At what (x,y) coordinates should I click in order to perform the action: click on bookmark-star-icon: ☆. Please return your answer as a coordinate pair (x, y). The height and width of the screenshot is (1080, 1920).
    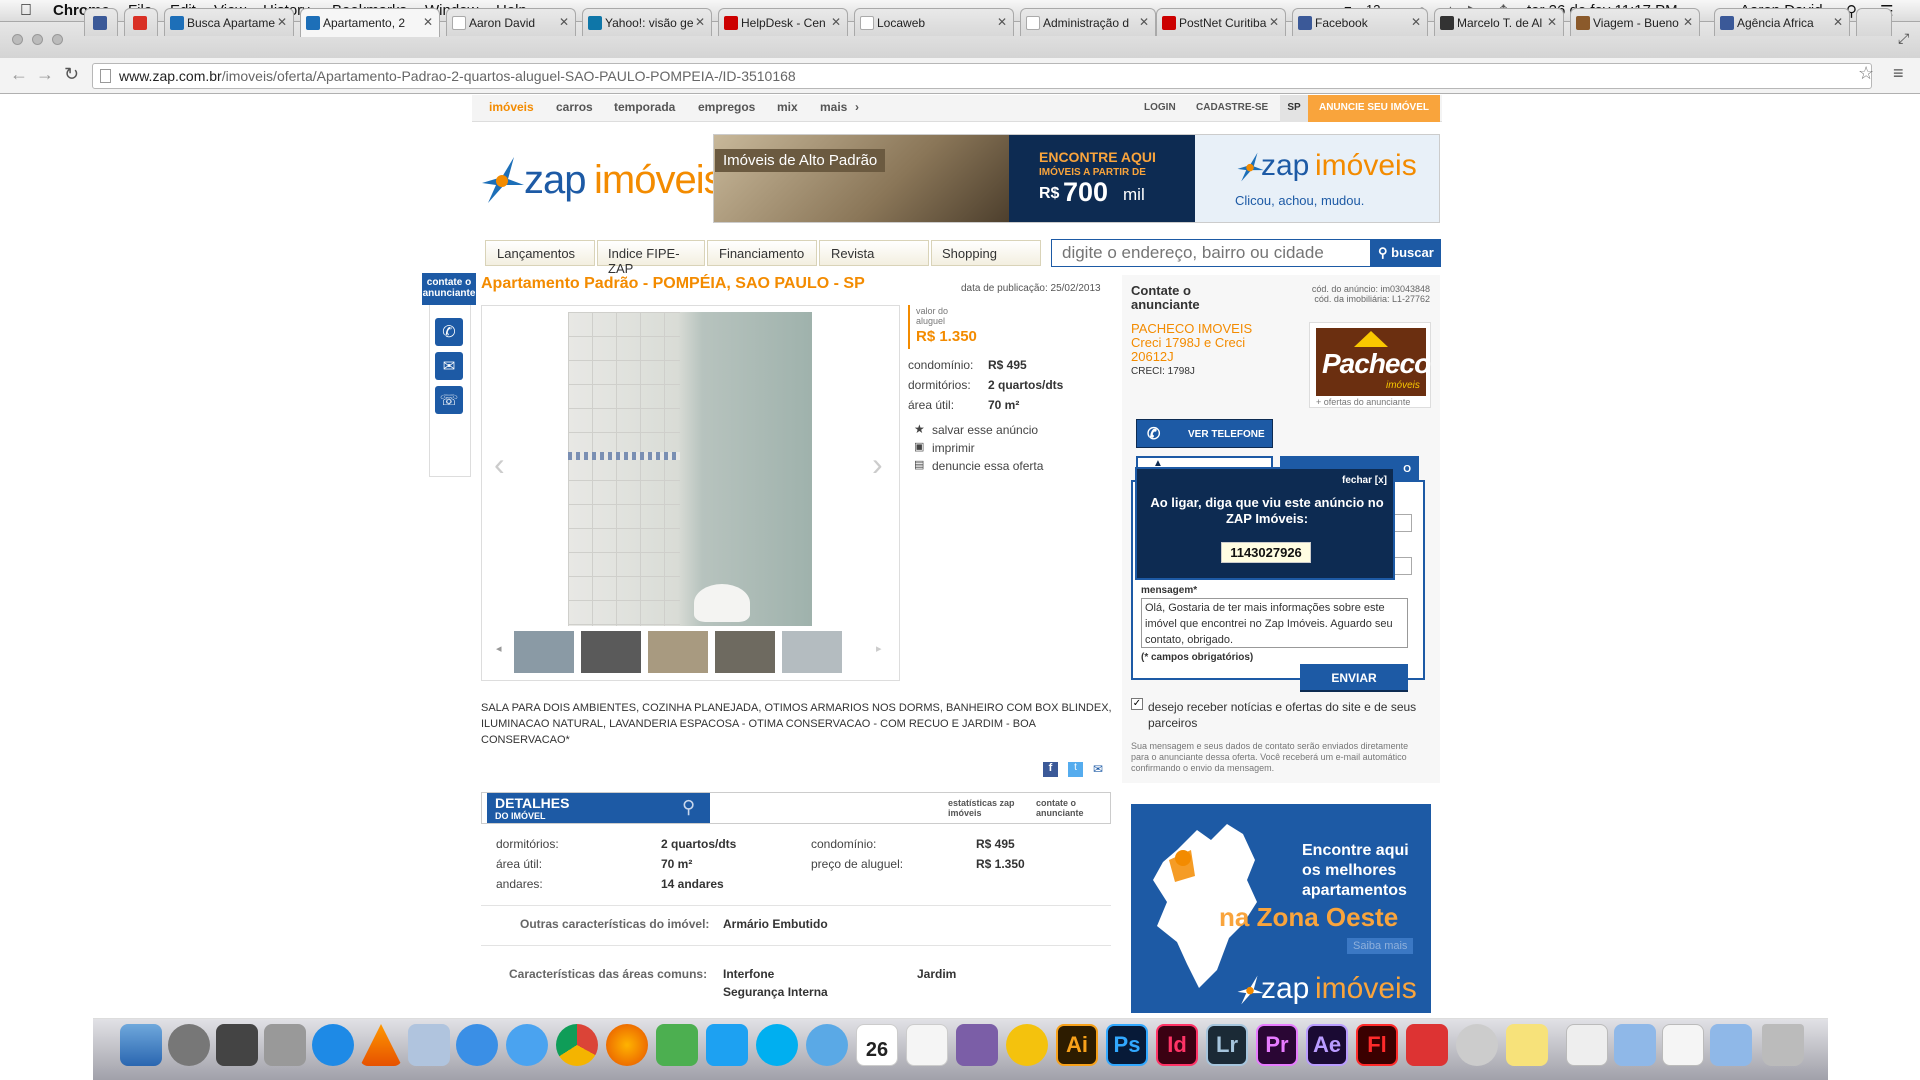
    Looking at the image, I should click on (1866, 73).